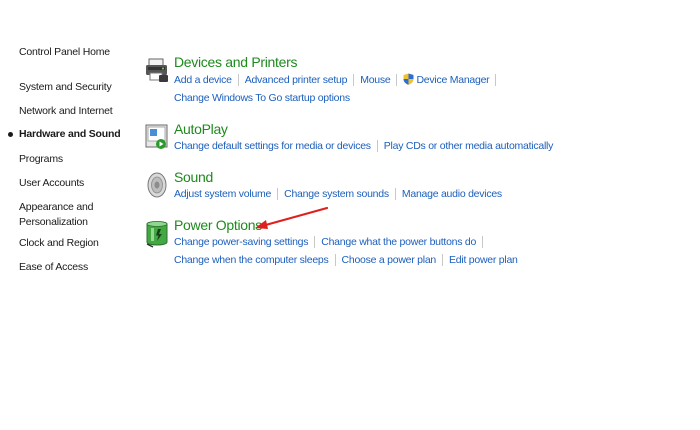 This screenshot has width=700, height=430. Describe the element at coordinates (251, 260) in the screenshot. I see `link-change-when-the-computer-sleeps: Change when the computer sleeps` at that location.